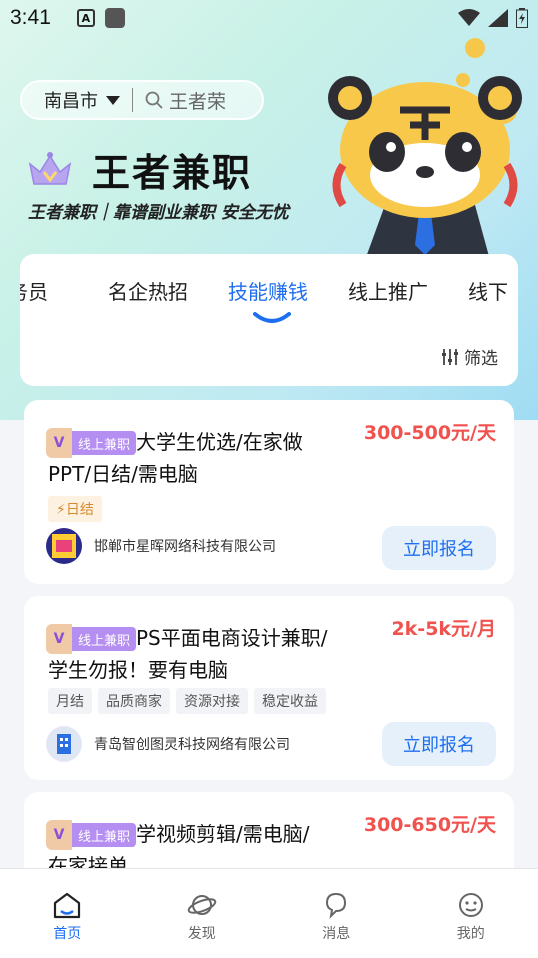 The width and height of the screenshot is (538, 958). I want to click on planet-icon, so click(202, 905).